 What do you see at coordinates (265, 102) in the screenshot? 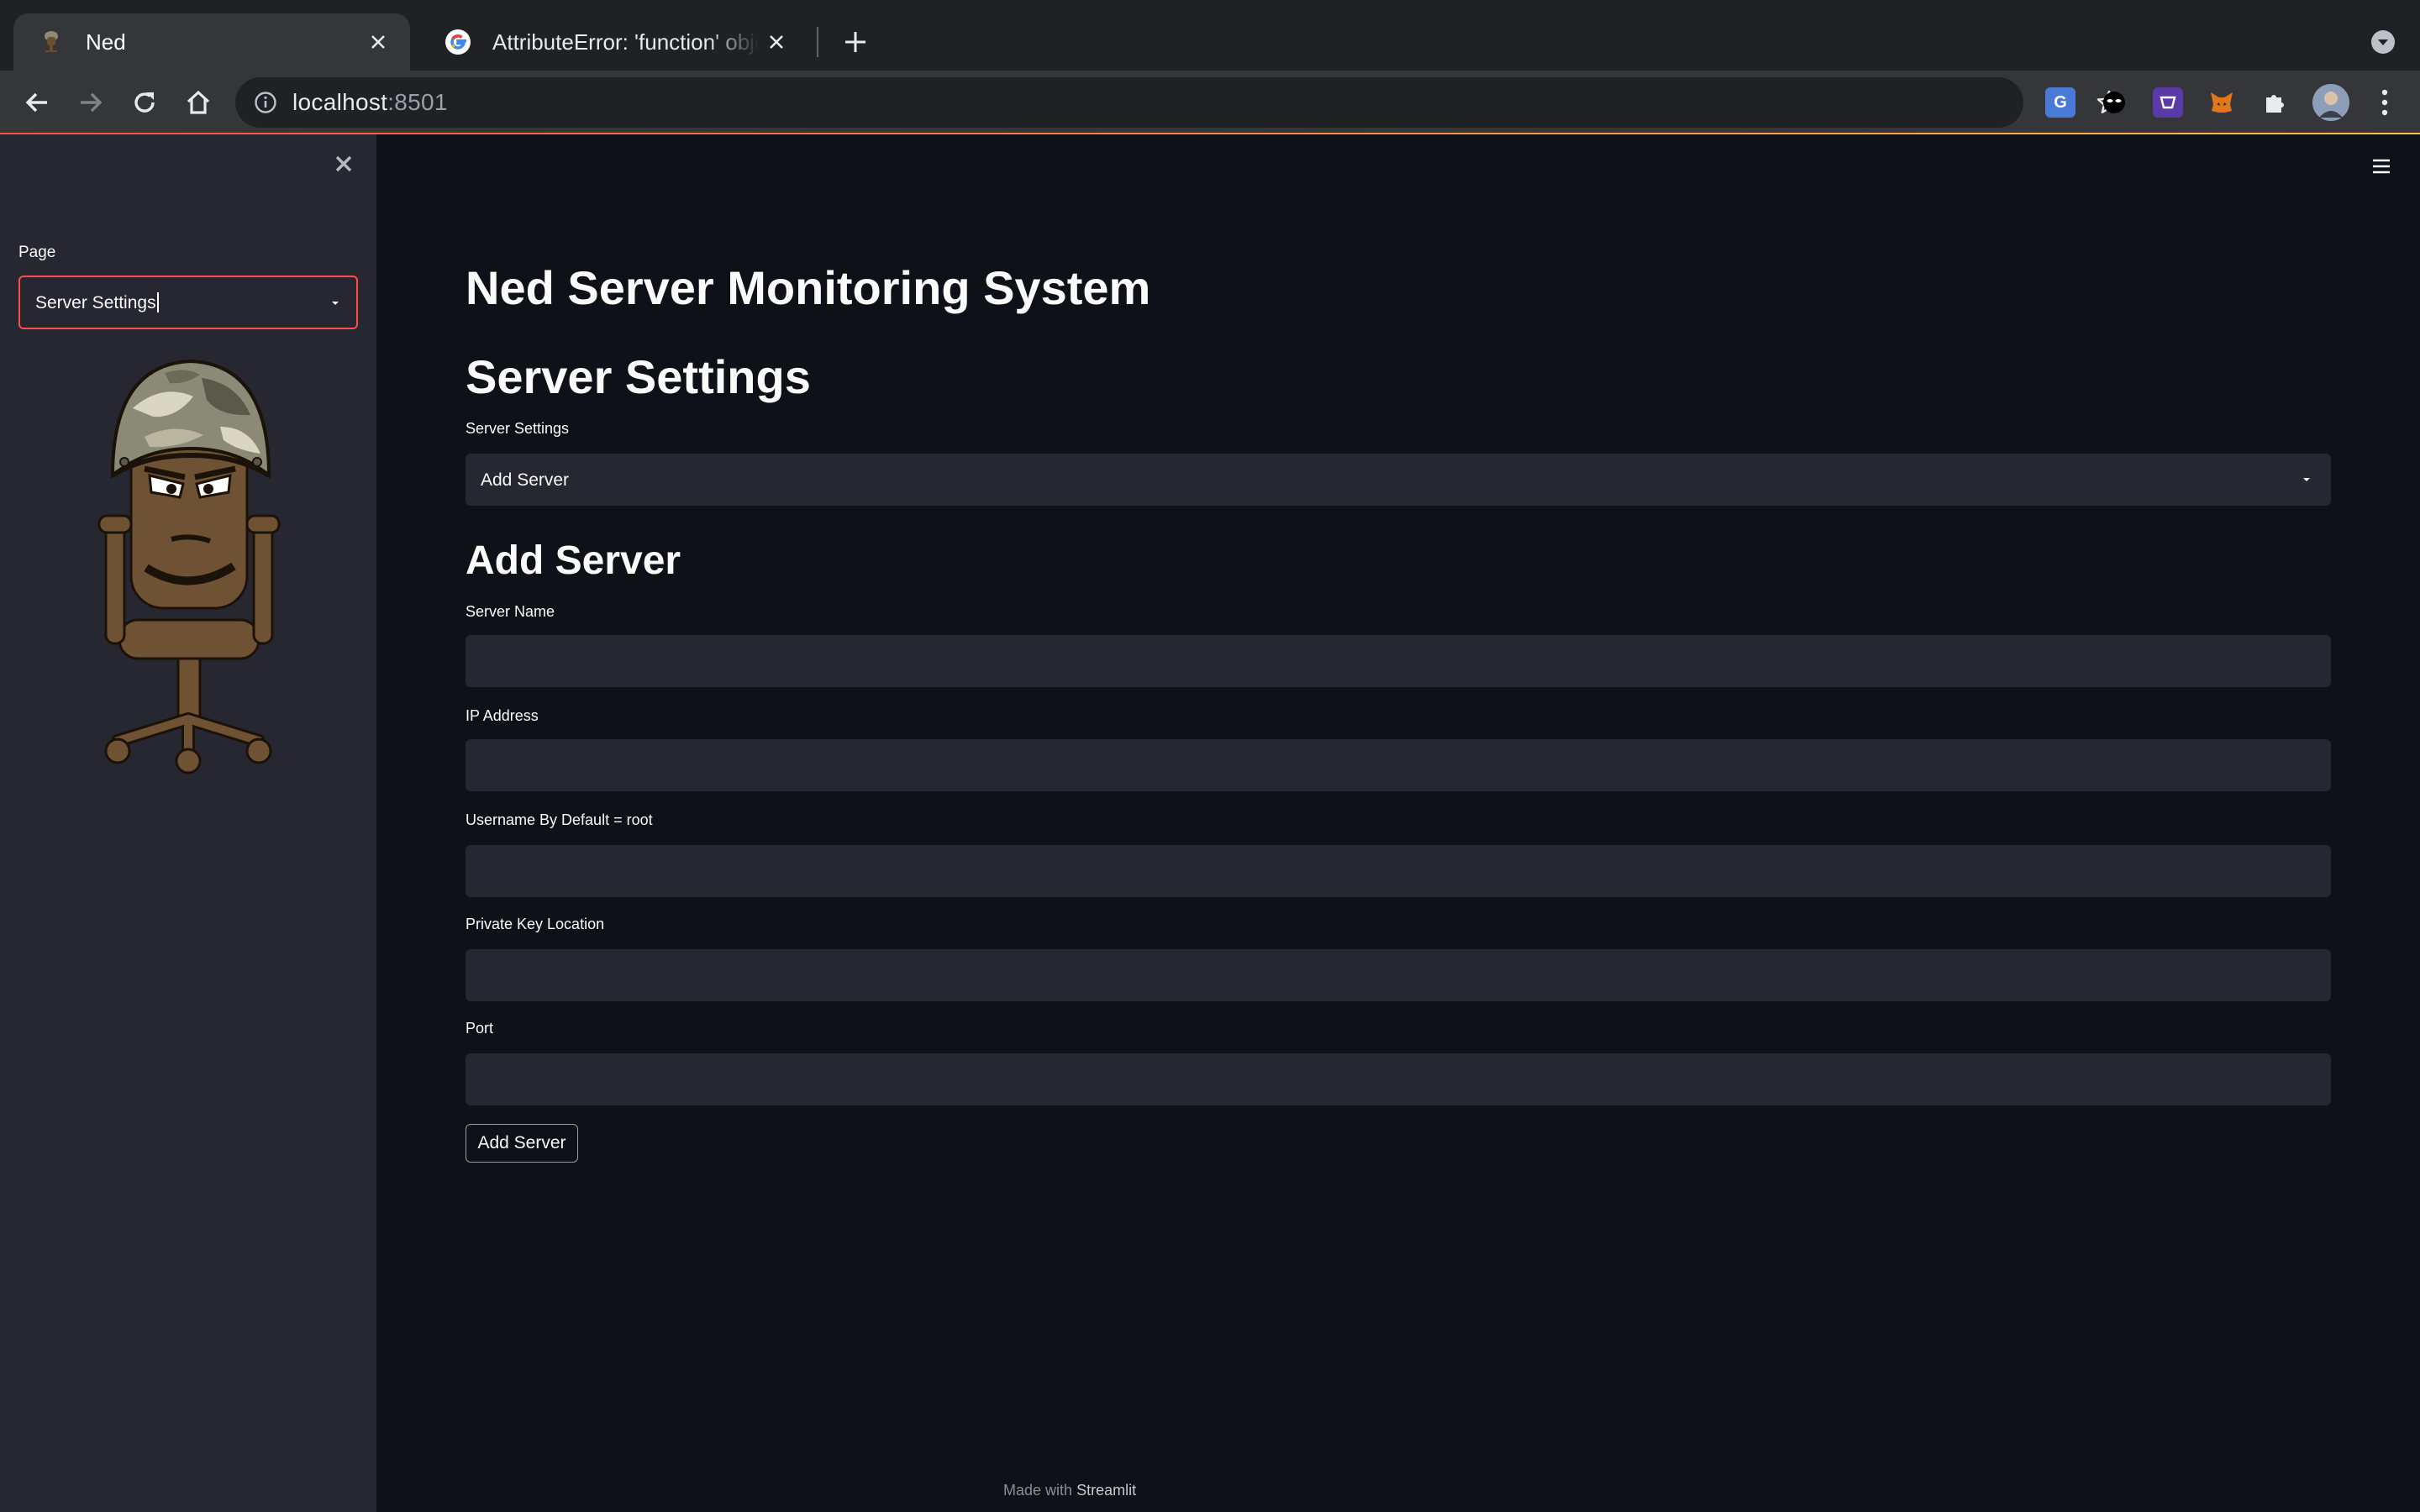
I see `site-info-icon` at bounding box center [265, 102].